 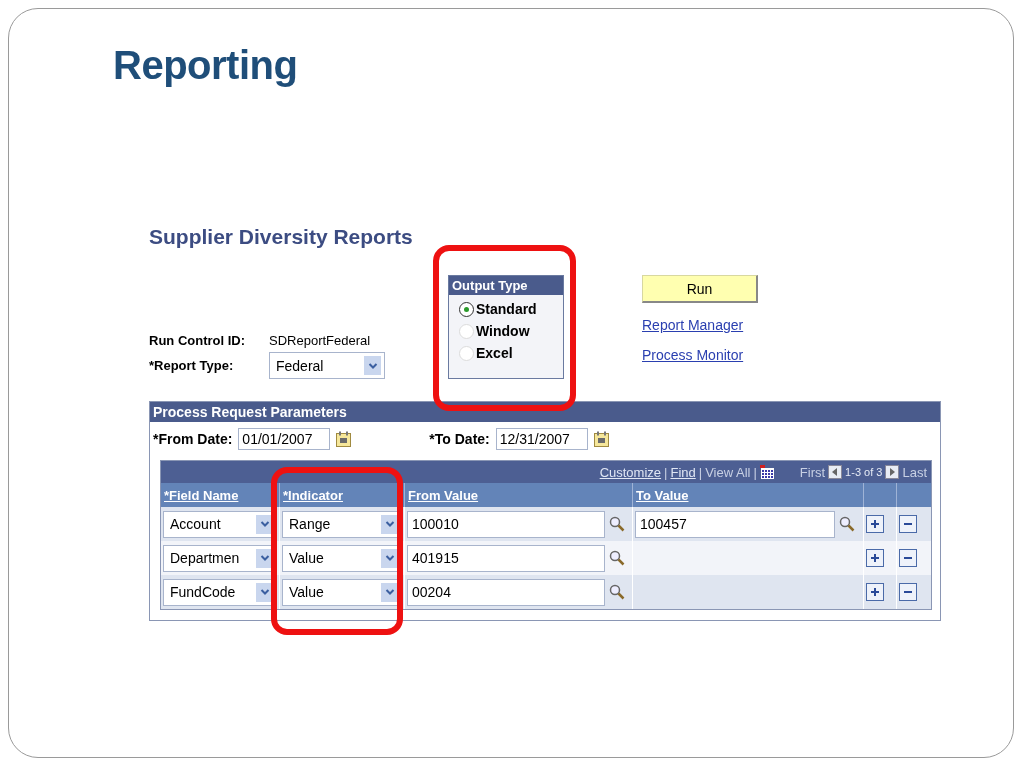 I want to click on grid-link: Find, so click(x=683, y=472).